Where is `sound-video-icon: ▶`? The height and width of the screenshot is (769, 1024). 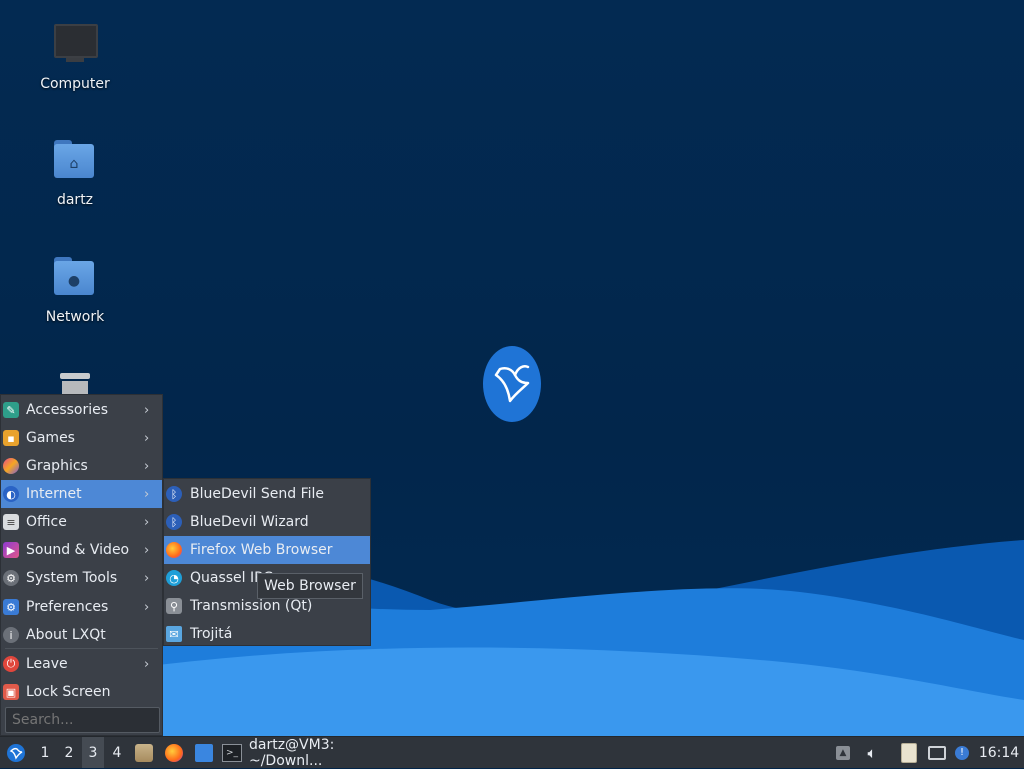 sound-video-icon: ▶ is located at coordinates (11, 550).